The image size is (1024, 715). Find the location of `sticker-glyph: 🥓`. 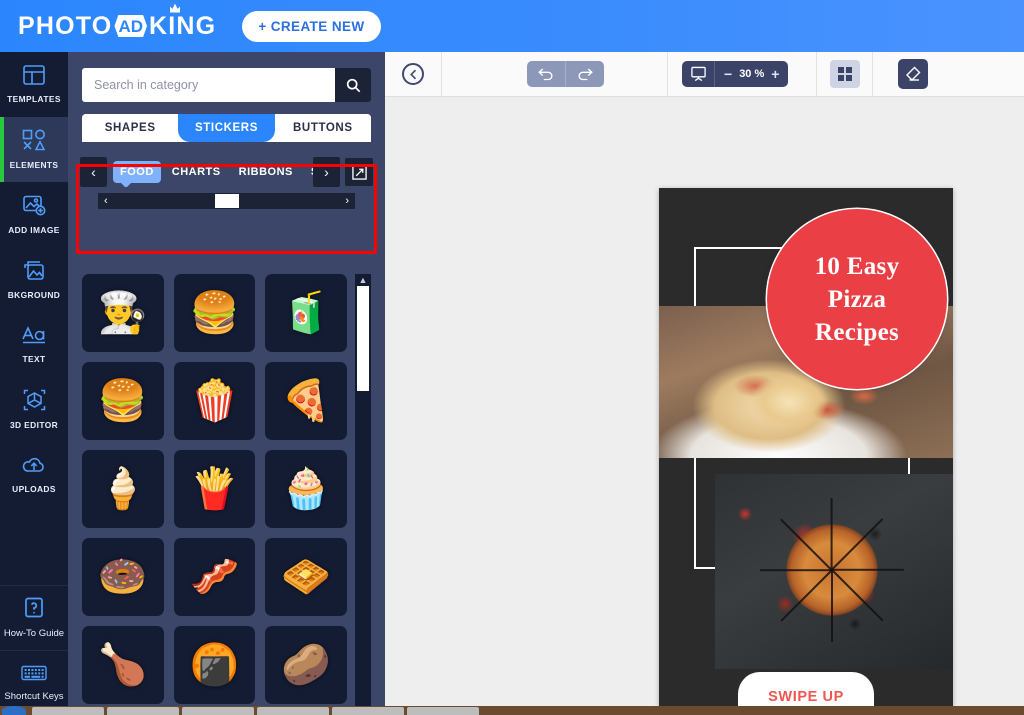

sticker-glyph: 🥓 is located at coordinates (214, 577).